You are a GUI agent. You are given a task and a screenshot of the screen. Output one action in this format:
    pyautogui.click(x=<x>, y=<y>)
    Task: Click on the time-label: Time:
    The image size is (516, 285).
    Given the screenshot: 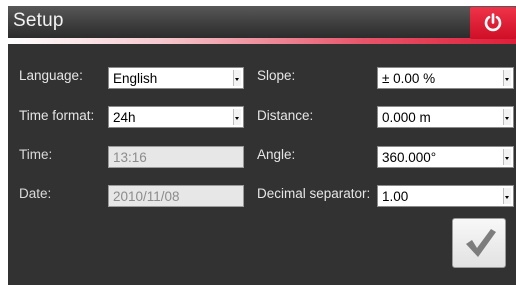 What is the action you would take?
    pyautogui.click(x=36, y=154)
    